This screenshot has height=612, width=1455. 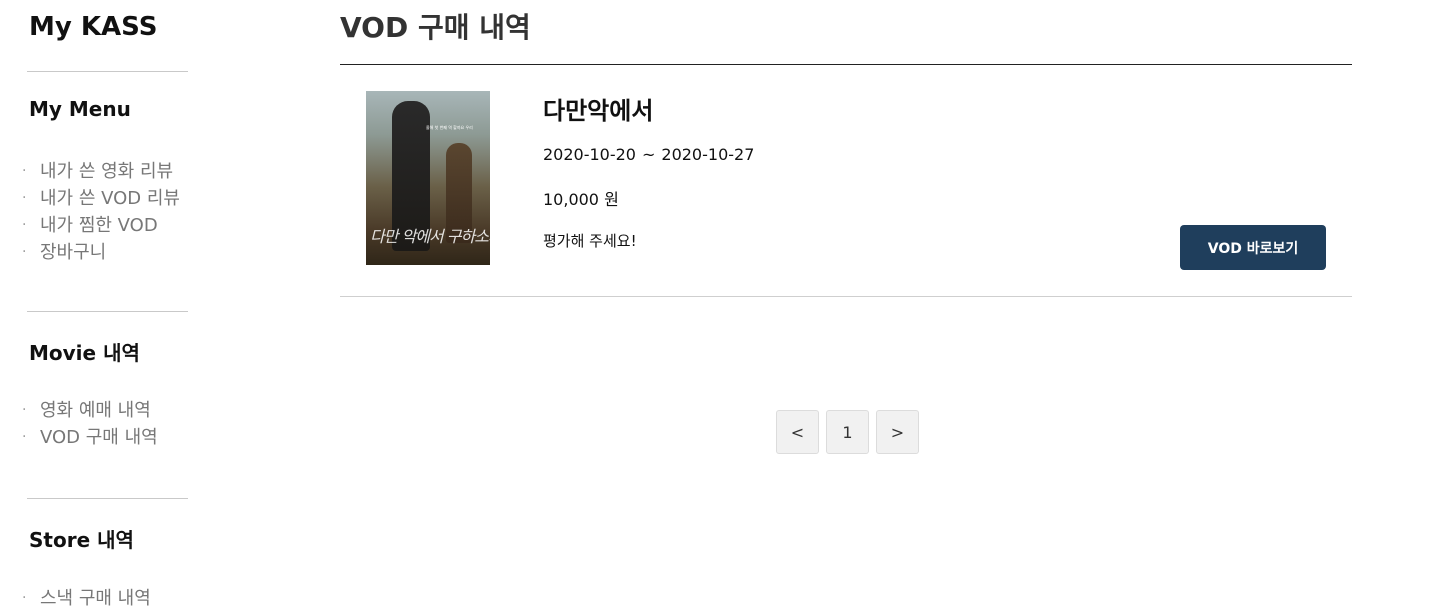 I want to click on price: 10,000 원, so click(x=581, y=199).